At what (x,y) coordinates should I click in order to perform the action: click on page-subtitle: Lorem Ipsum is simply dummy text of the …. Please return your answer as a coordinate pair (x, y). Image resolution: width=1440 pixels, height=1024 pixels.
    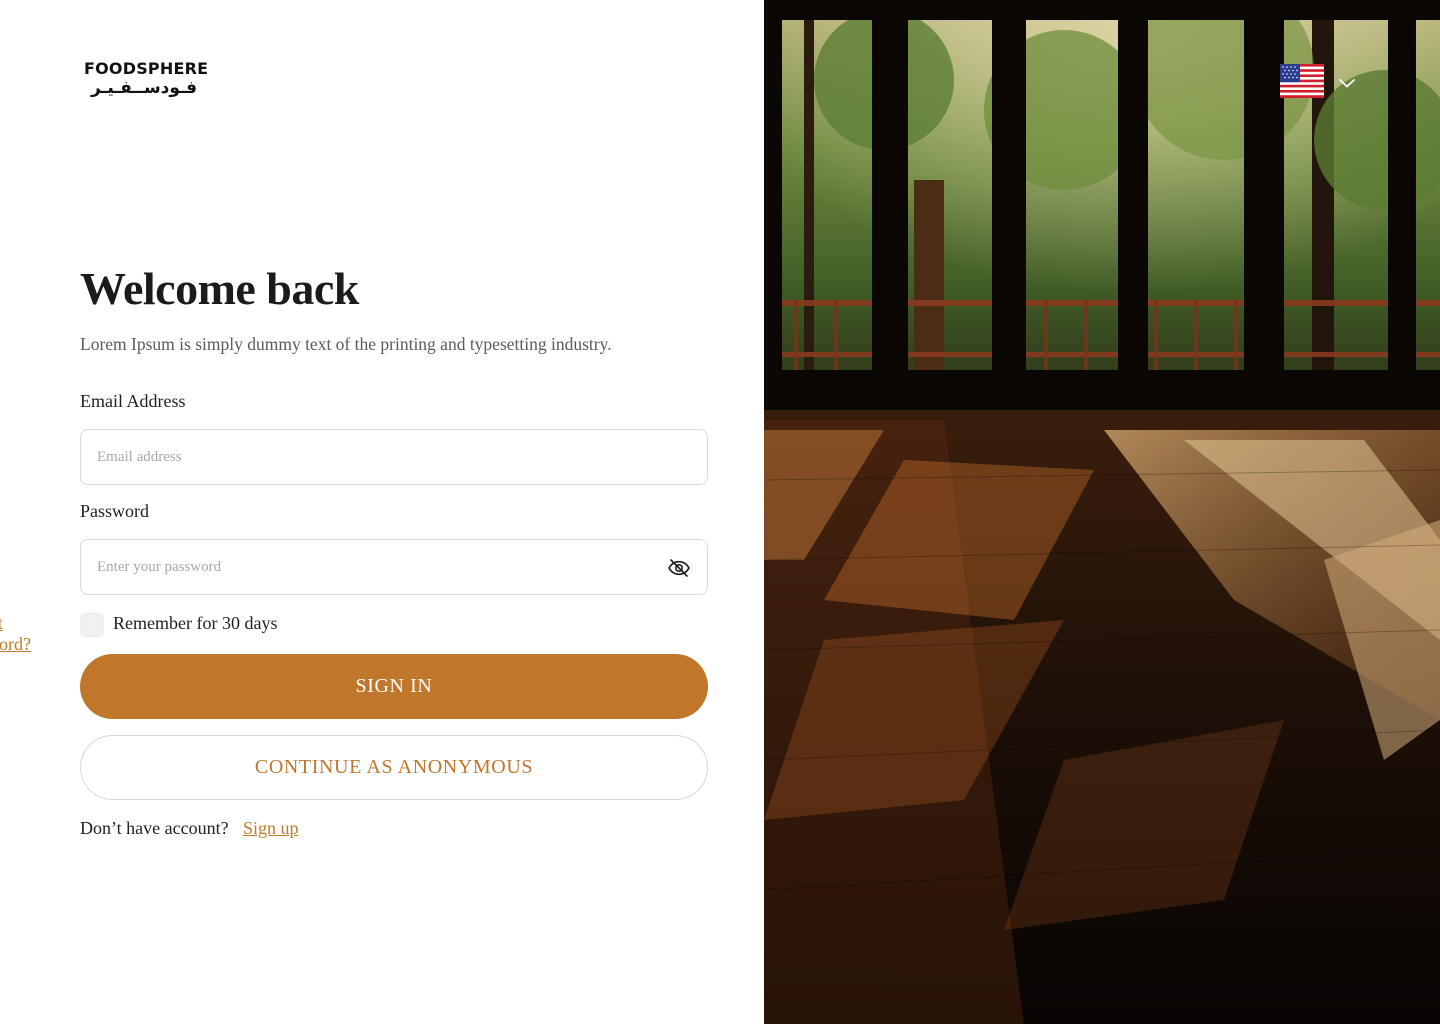
    Looking at the image, I should click on (346, 344).